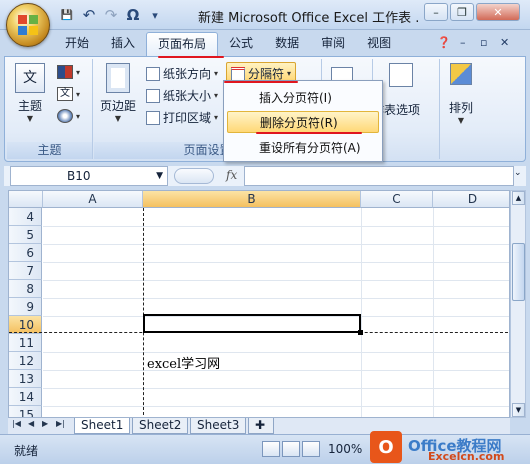 The height and width of the screenshot is (464, 530). What do you see at coordinates (518, 410) in the screenshot?
I see `scroll-down-icon: ▼` at bounding box center [518, 410].